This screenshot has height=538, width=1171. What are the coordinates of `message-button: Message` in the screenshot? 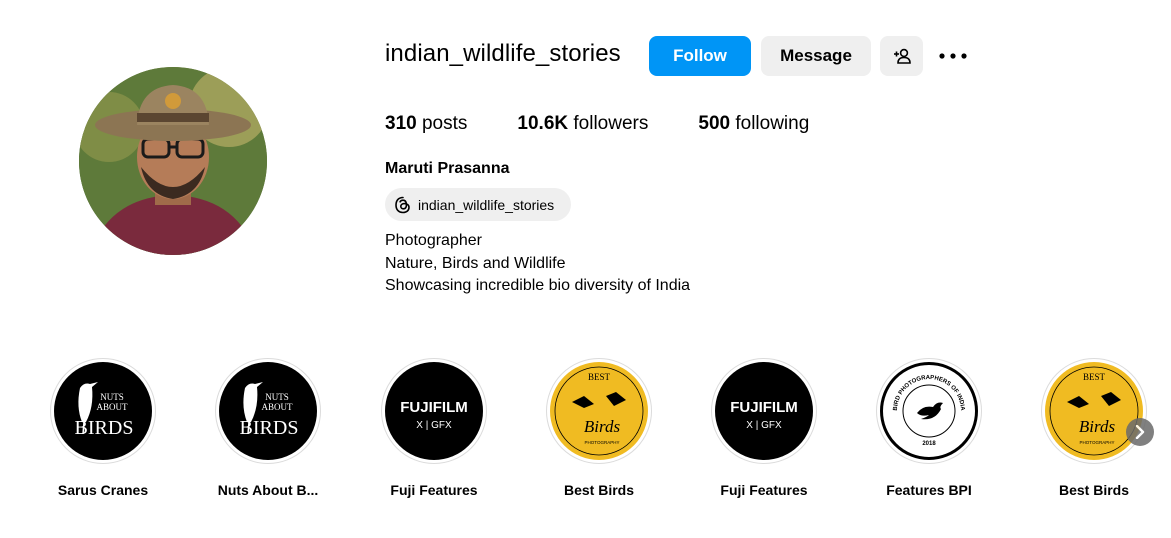 It's located at (816, 56).